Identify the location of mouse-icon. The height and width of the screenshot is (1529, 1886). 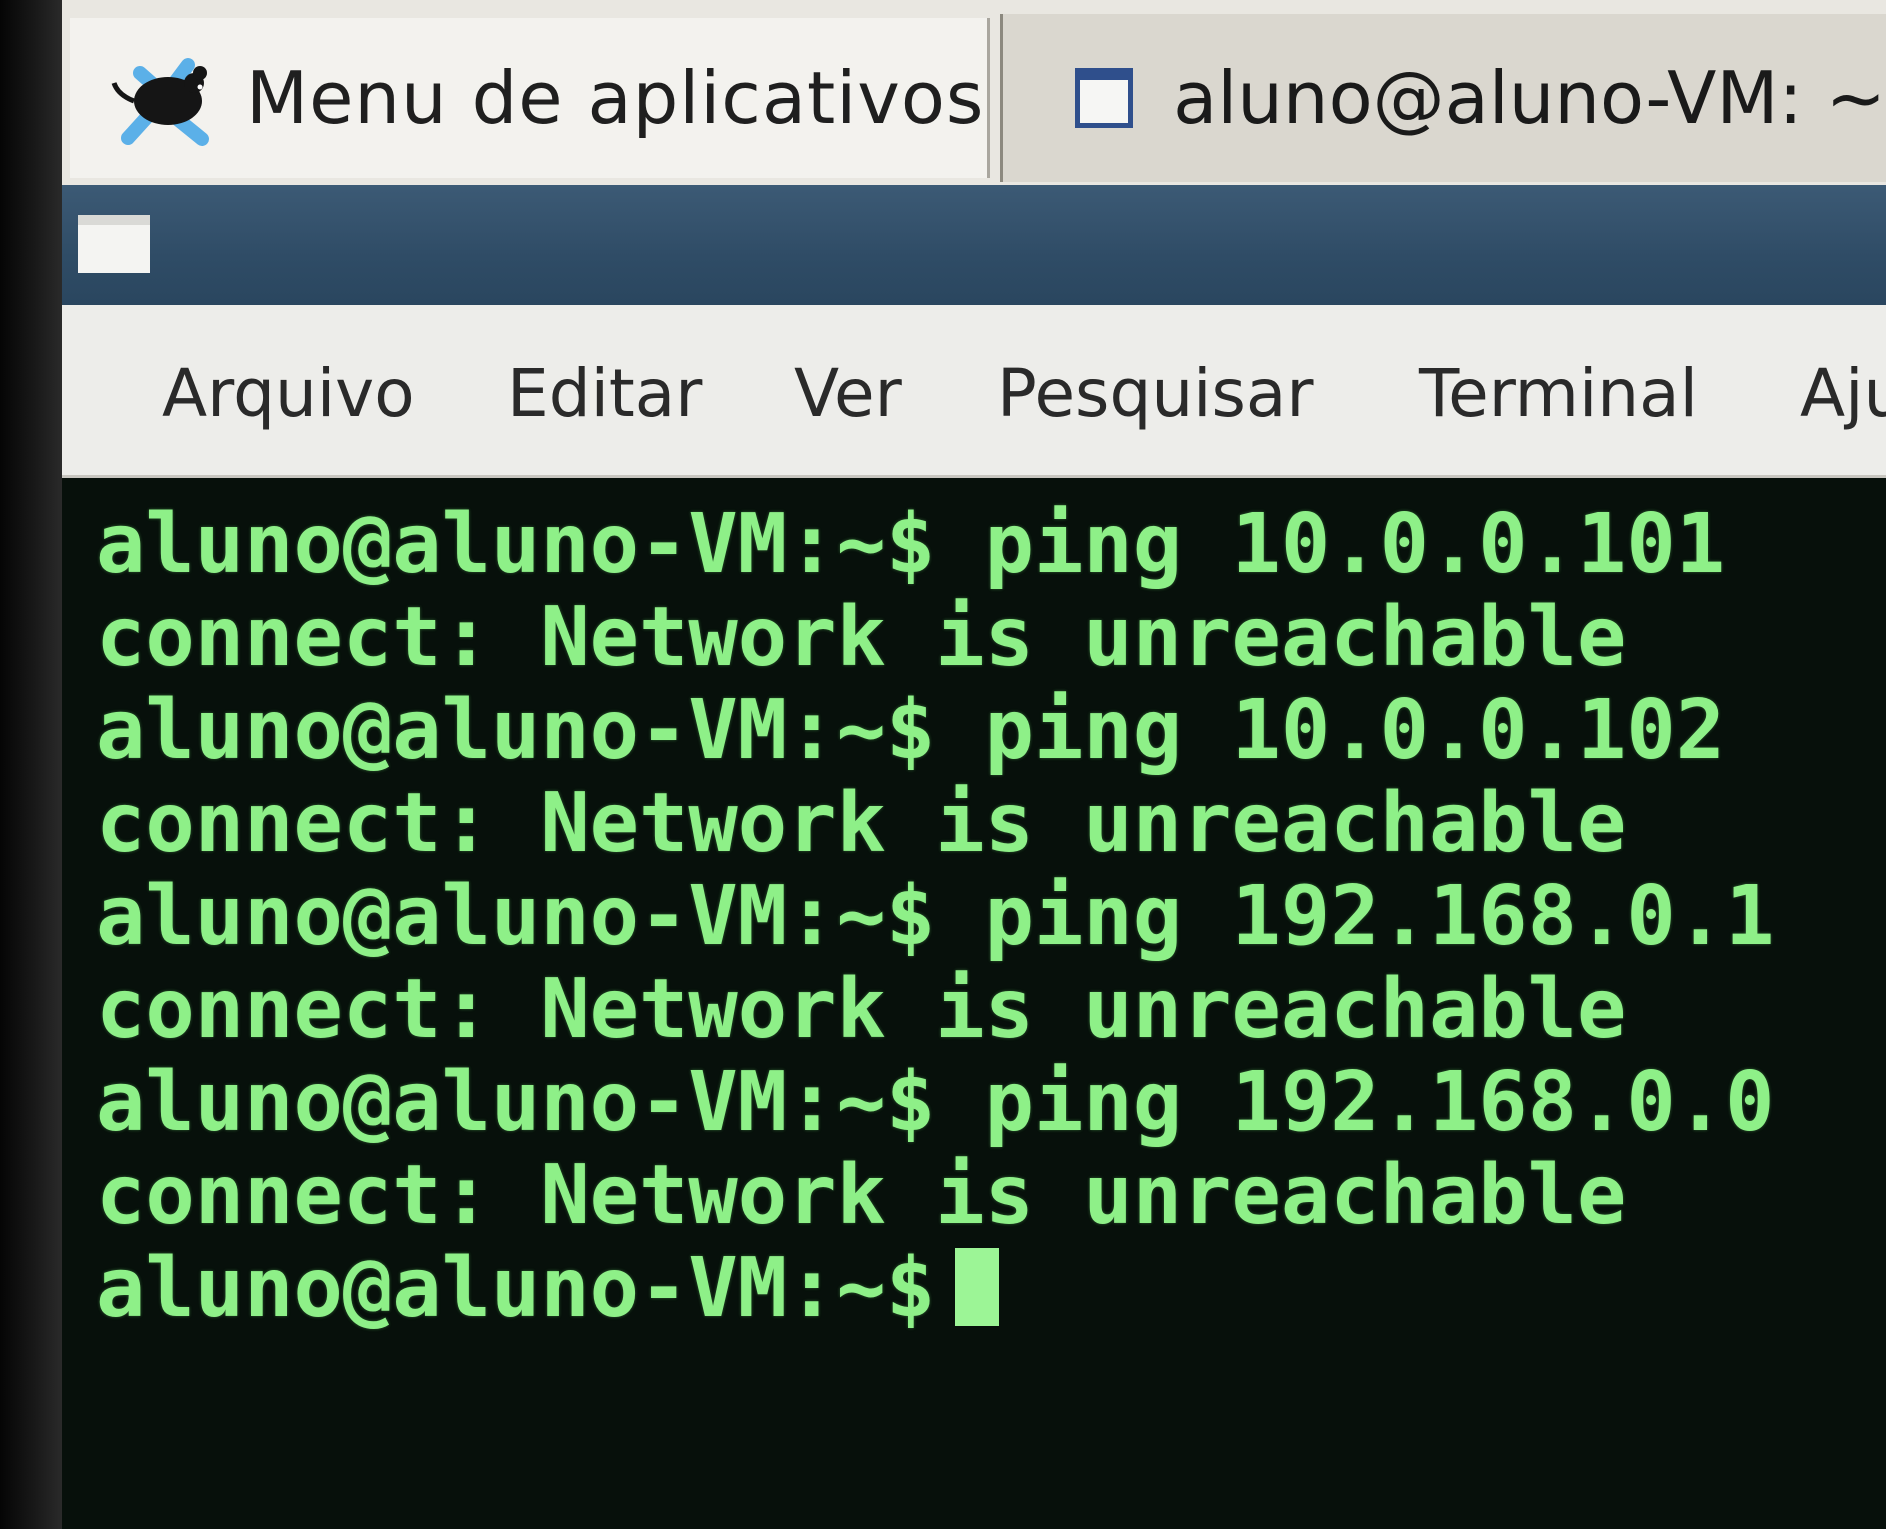
(160, 102).